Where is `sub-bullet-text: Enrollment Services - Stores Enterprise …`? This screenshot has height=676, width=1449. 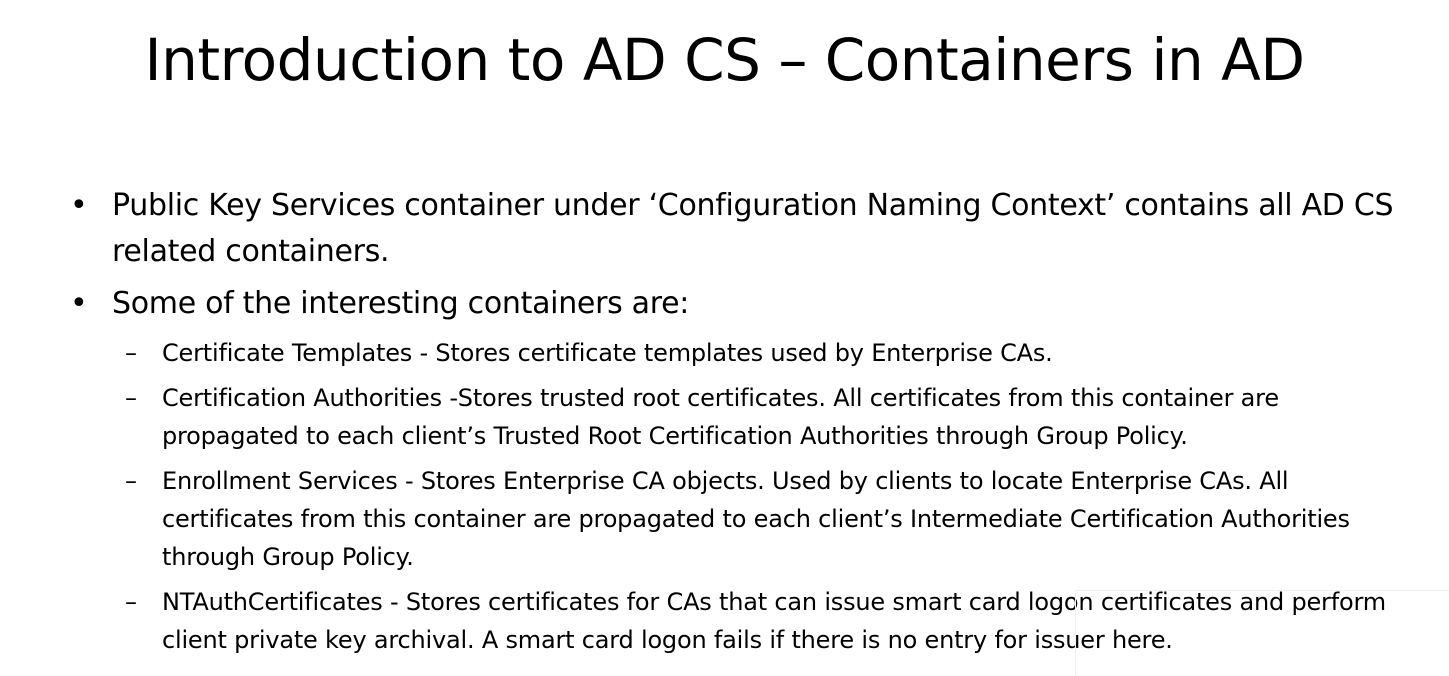 sub-bullet-text: Enrollment Services - Stores Enterprise … is located at coordinates (756, 519).